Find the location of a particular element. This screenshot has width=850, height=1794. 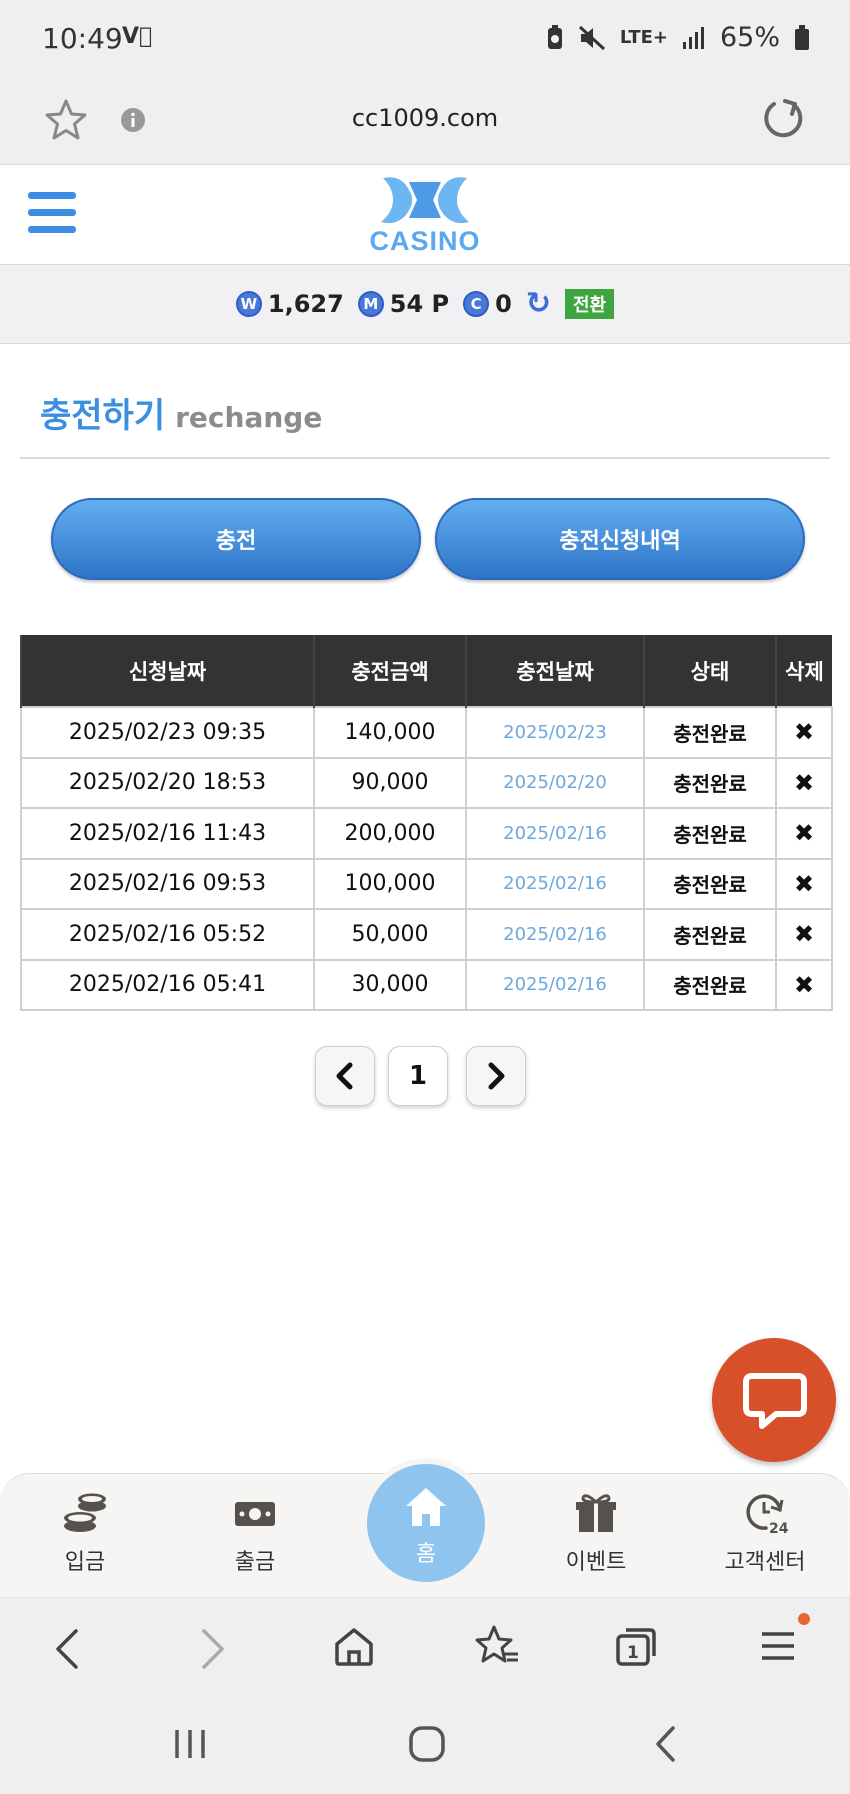

battery-icon is located at coordinates (802, 37).